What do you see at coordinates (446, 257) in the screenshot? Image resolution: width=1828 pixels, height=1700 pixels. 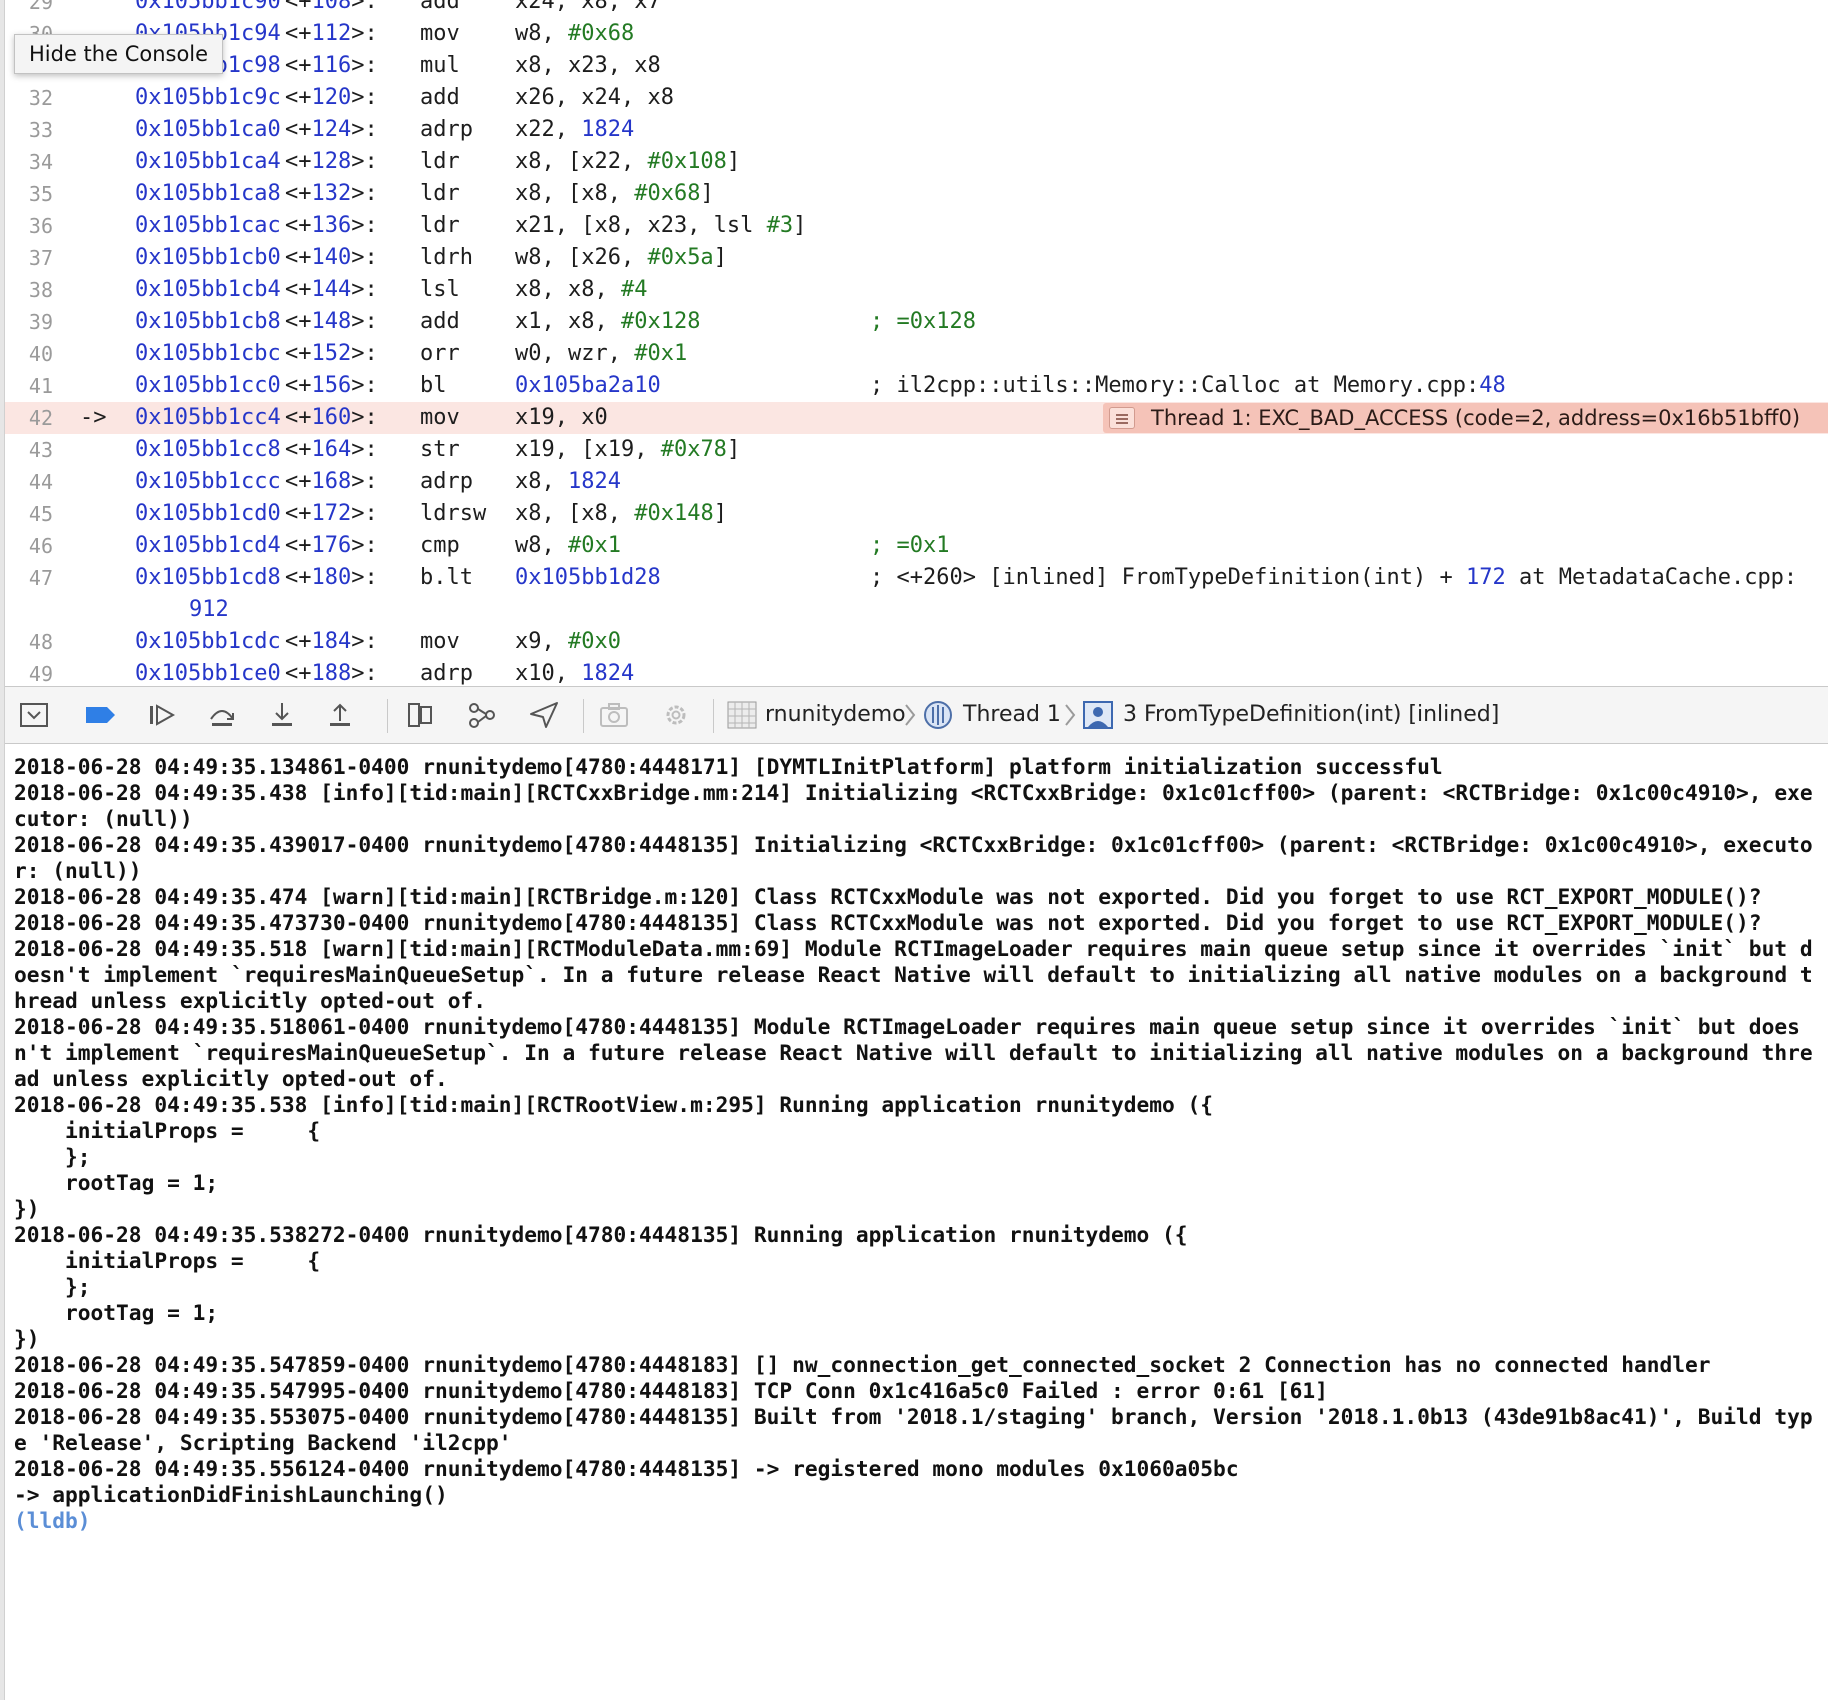 I see `instruction-mnemonic: ldrh` at bounding box center [446, 257].